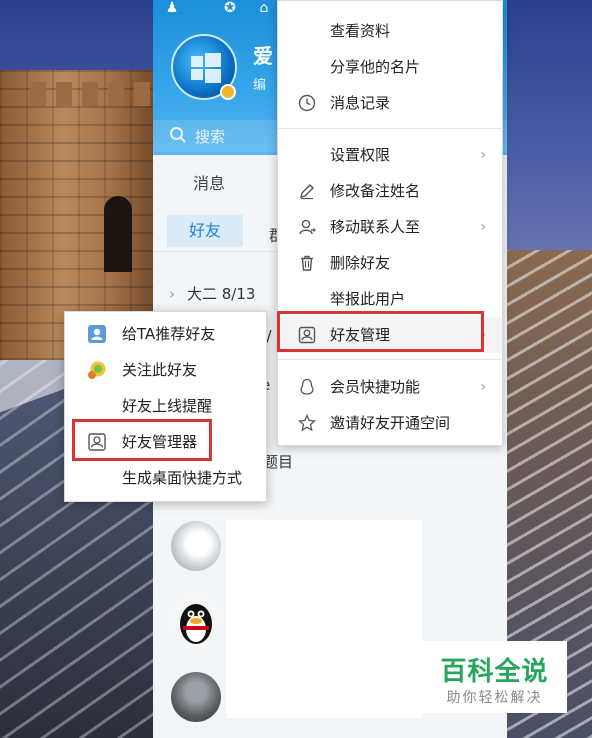 The height and width of the screenshot is (738, 592). What do you see at coordinates (210, 137) in the screenshot?
I see `search-placeholder: 搜索` at bounding box center [210, 137].